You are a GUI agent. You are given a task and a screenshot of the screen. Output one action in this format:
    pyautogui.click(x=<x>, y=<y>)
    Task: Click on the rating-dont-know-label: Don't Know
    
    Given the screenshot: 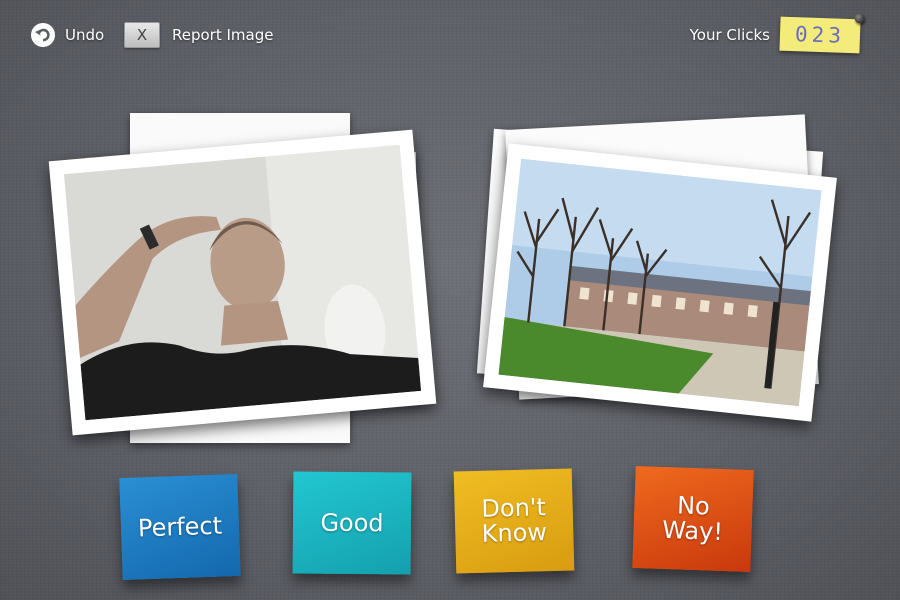 What is the action you would take?
    pyautogui.click(x=514, y=520)
    